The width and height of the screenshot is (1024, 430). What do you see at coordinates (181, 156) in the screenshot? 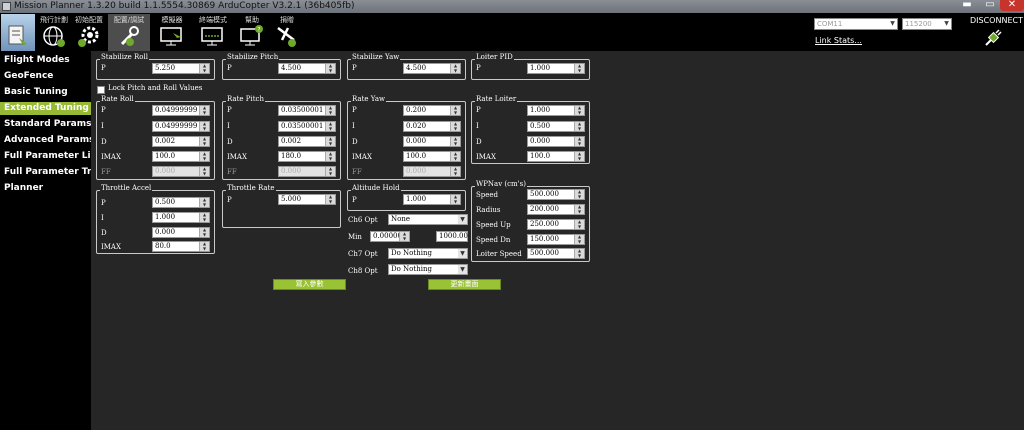
I see `rate-roll-imax-input: 100.0 ▲ ▼` at bounding box center [181, 156].